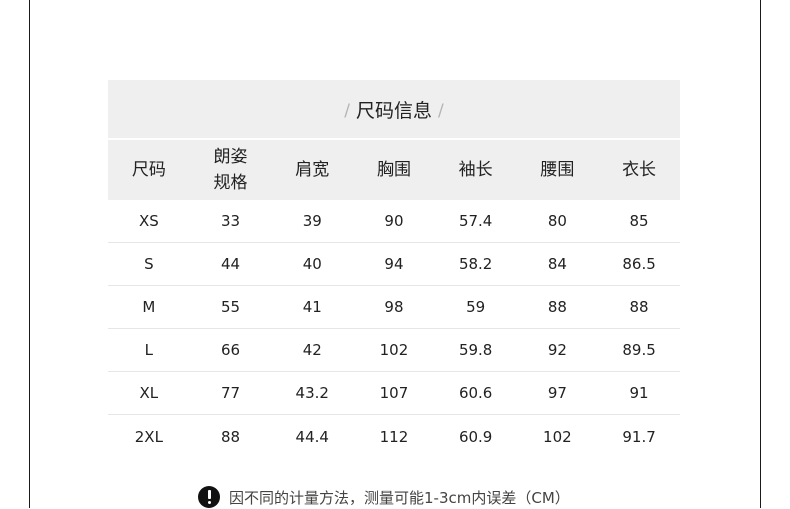 The width and height of the screenshot is (790, 509). I want to click on cell-length: 89.5, so click(639, 350).